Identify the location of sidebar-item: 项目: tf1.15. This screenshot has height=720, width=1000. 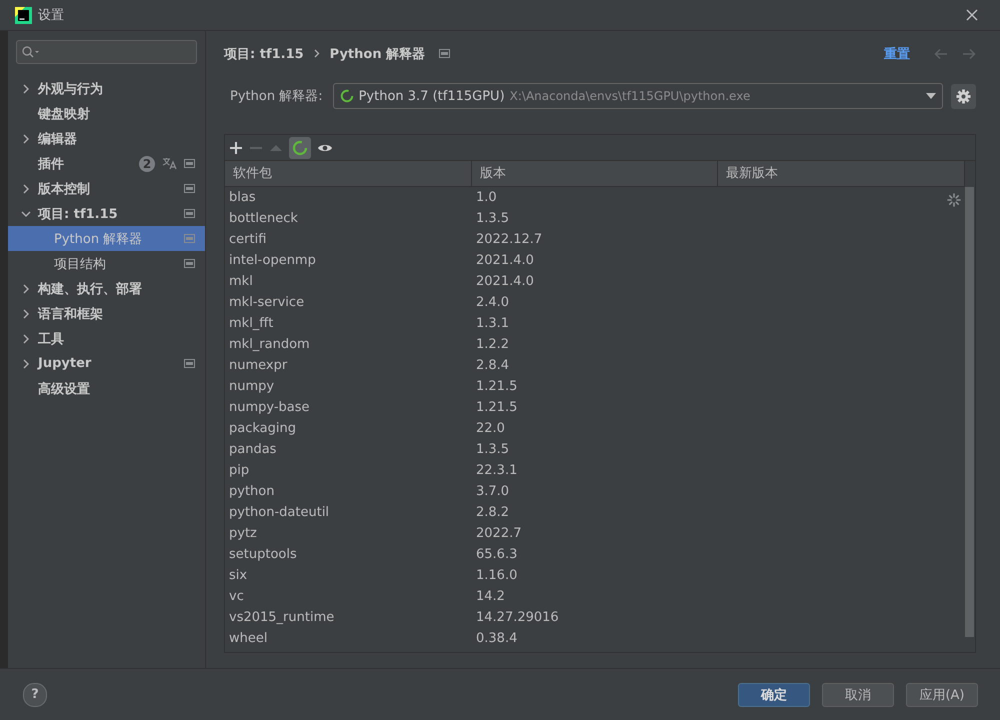
(106, 213).